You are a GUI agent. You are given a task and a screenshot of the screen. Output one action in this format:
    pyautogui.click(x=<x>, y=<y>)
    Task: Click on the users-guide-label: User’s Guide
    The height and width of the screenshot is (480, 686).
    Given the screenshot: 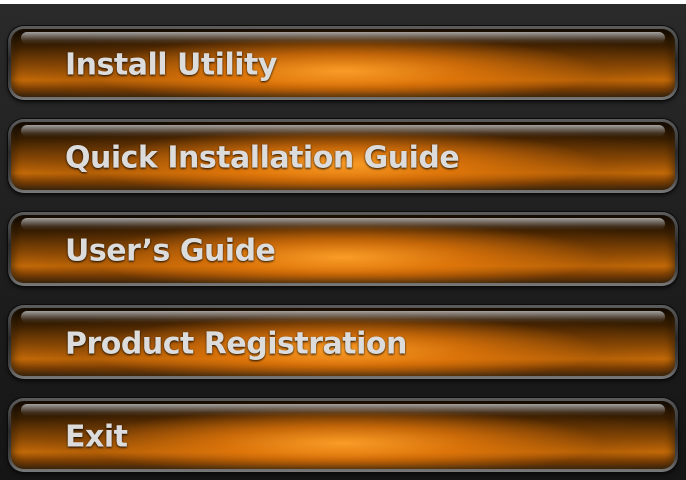 What is the action you would take?
    pyautogui.click(x=170, y=251)
    